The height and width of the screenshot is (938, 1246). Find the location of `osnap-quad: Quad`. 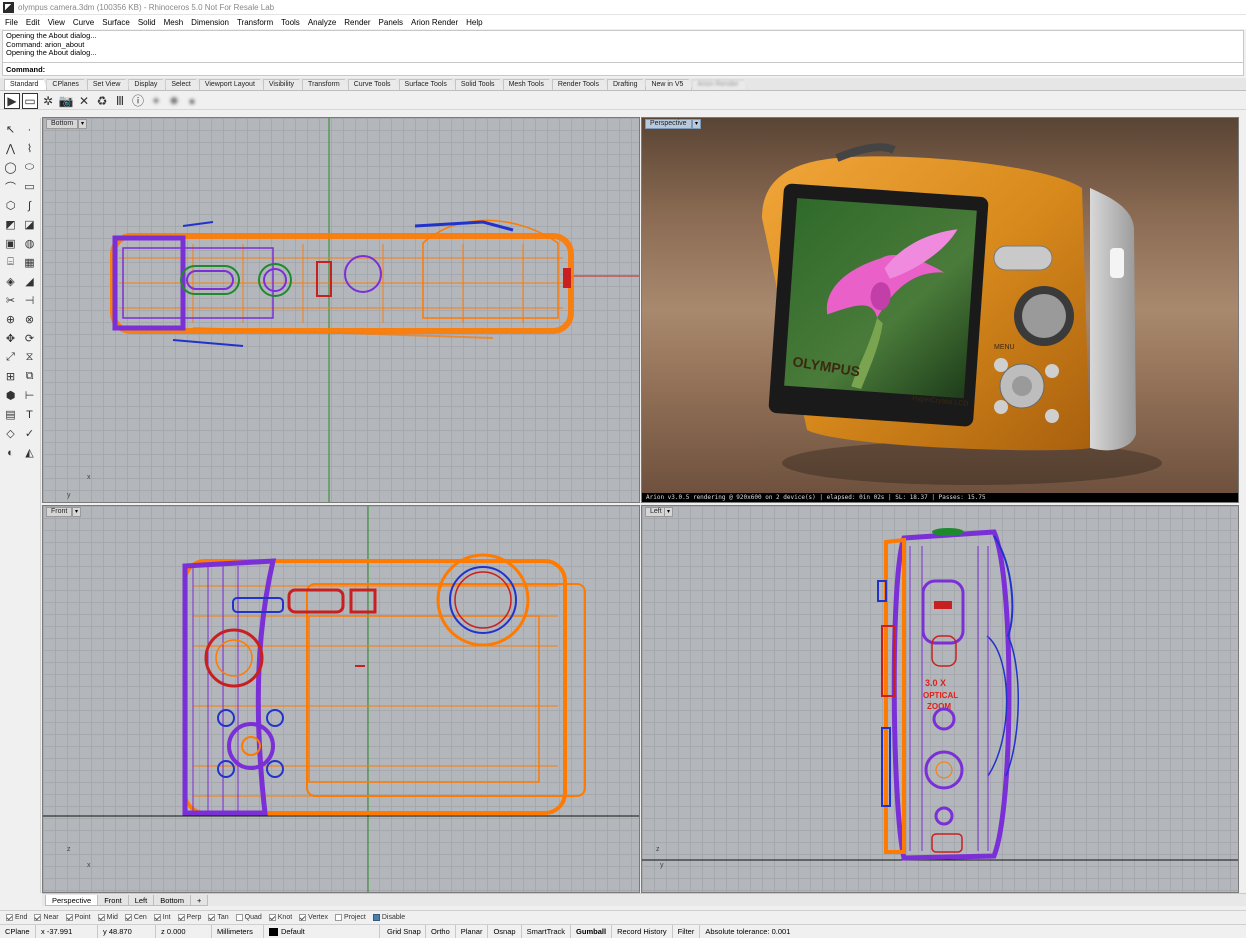

osnap-quad: Quad is located at coordinates (248, 917).